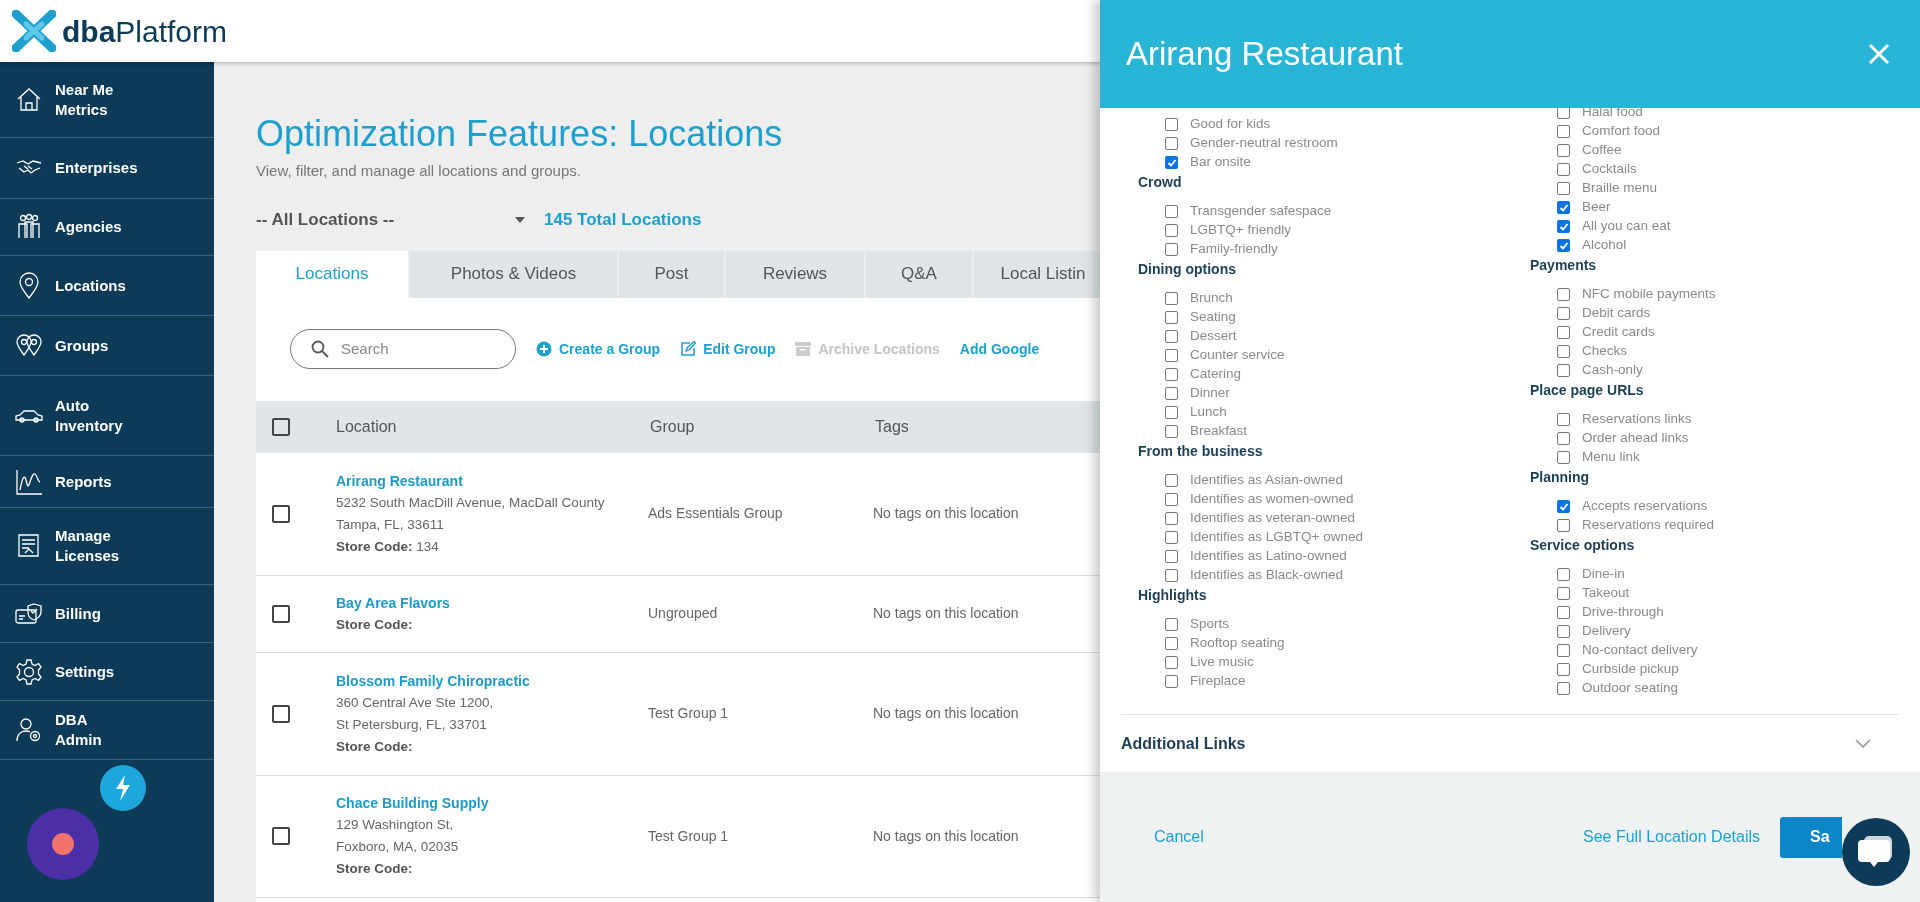 This screenshot has height=902, width=1920. What do you see at coordinates (1580, 593) in the screenshot?
I see `amenity-checkbox: Takeout` at bounding box center [1580, 593].